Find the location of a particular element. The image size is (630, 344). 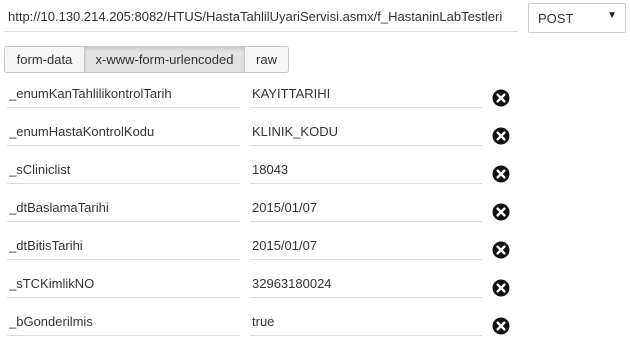

tab-label: x-www-form-urlencoded is located at coordinates (164, 59).